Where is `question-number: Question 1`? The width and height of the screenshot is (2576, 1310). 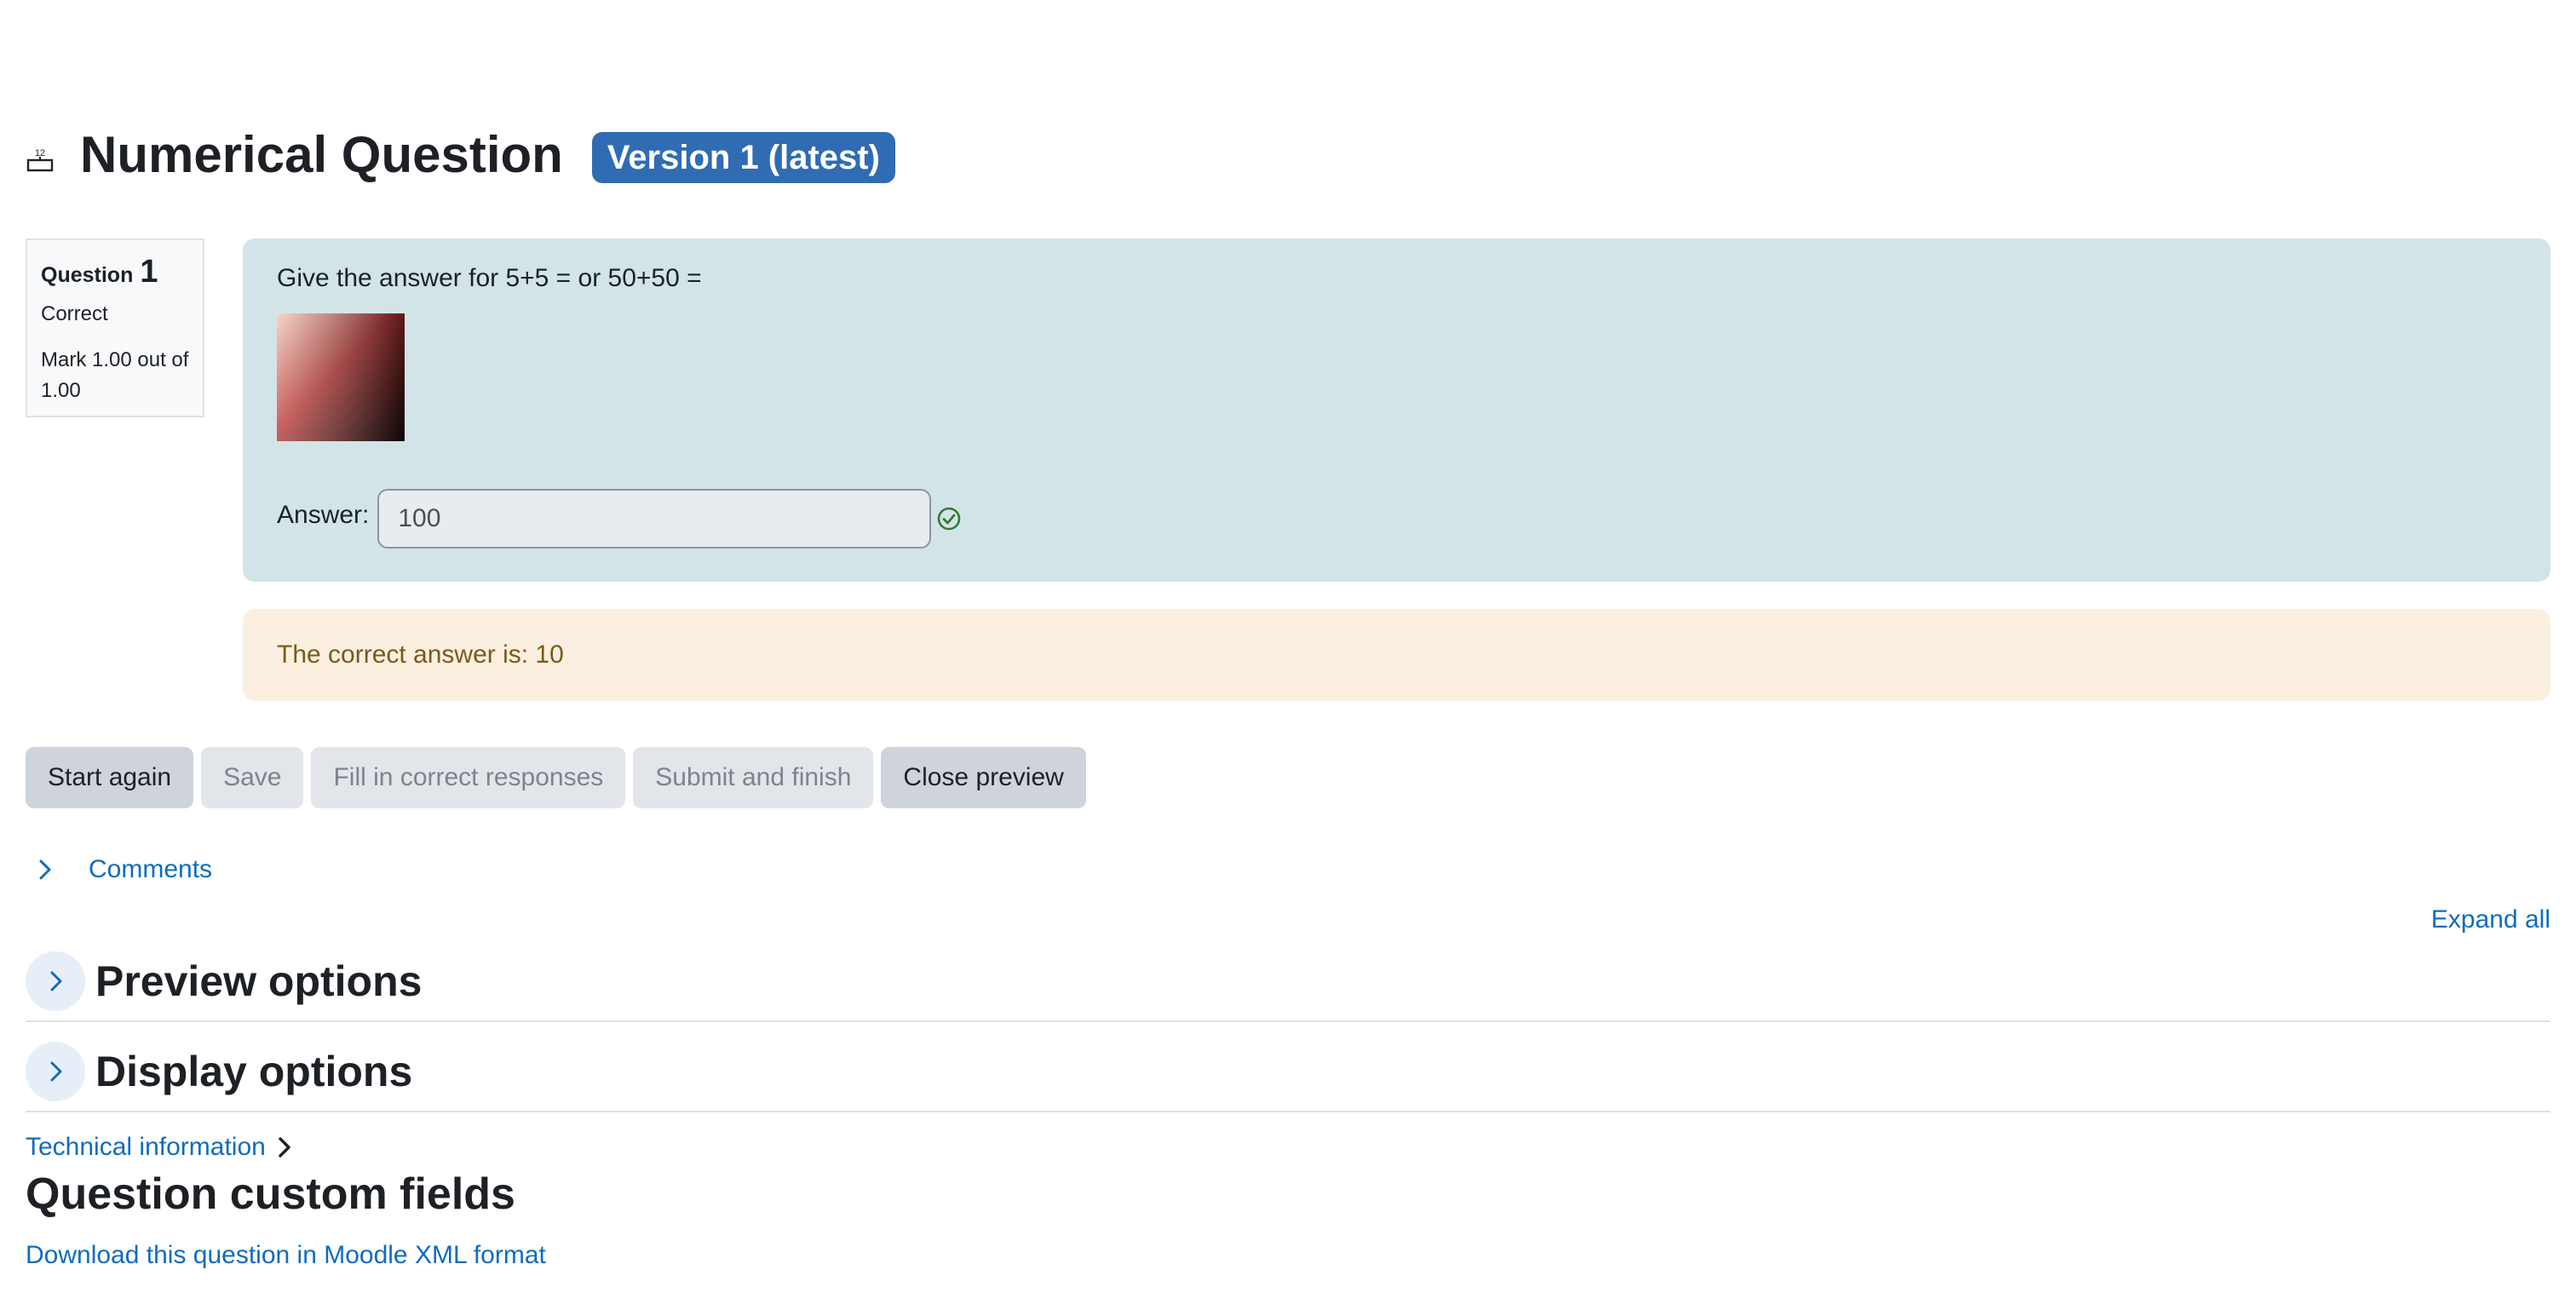
question-number: Question 1 is located at coordinates (115, 272).